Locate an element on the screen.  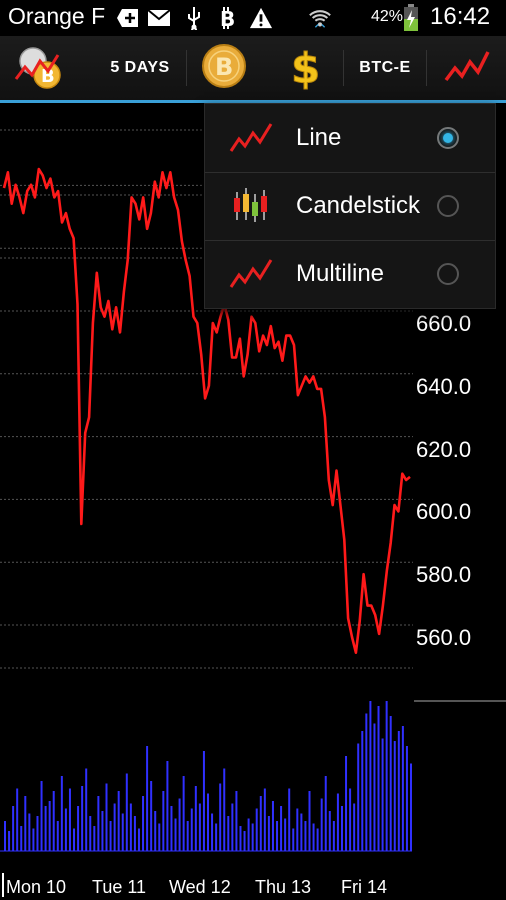
radio-line is located at coordinates (448, 138).